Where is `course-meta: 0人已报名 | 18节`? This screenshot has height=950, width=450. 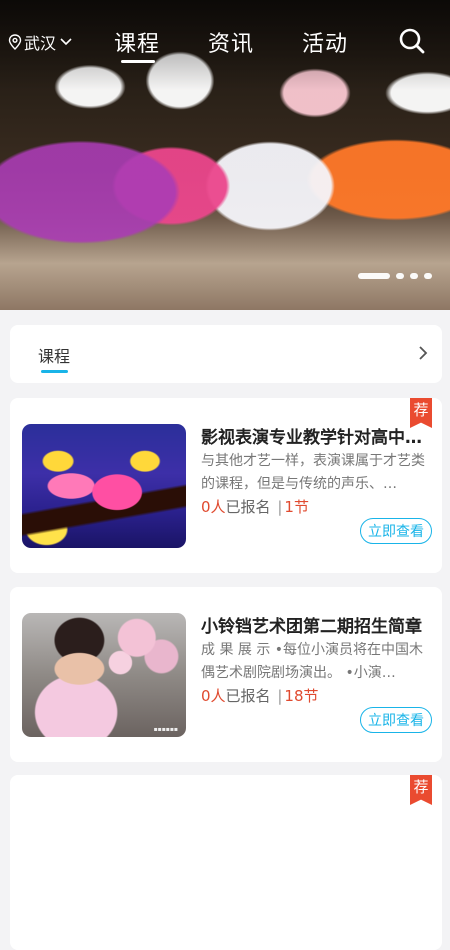 course-meta: 0人已报名 | 18节 is located at coordinates (260, 695).